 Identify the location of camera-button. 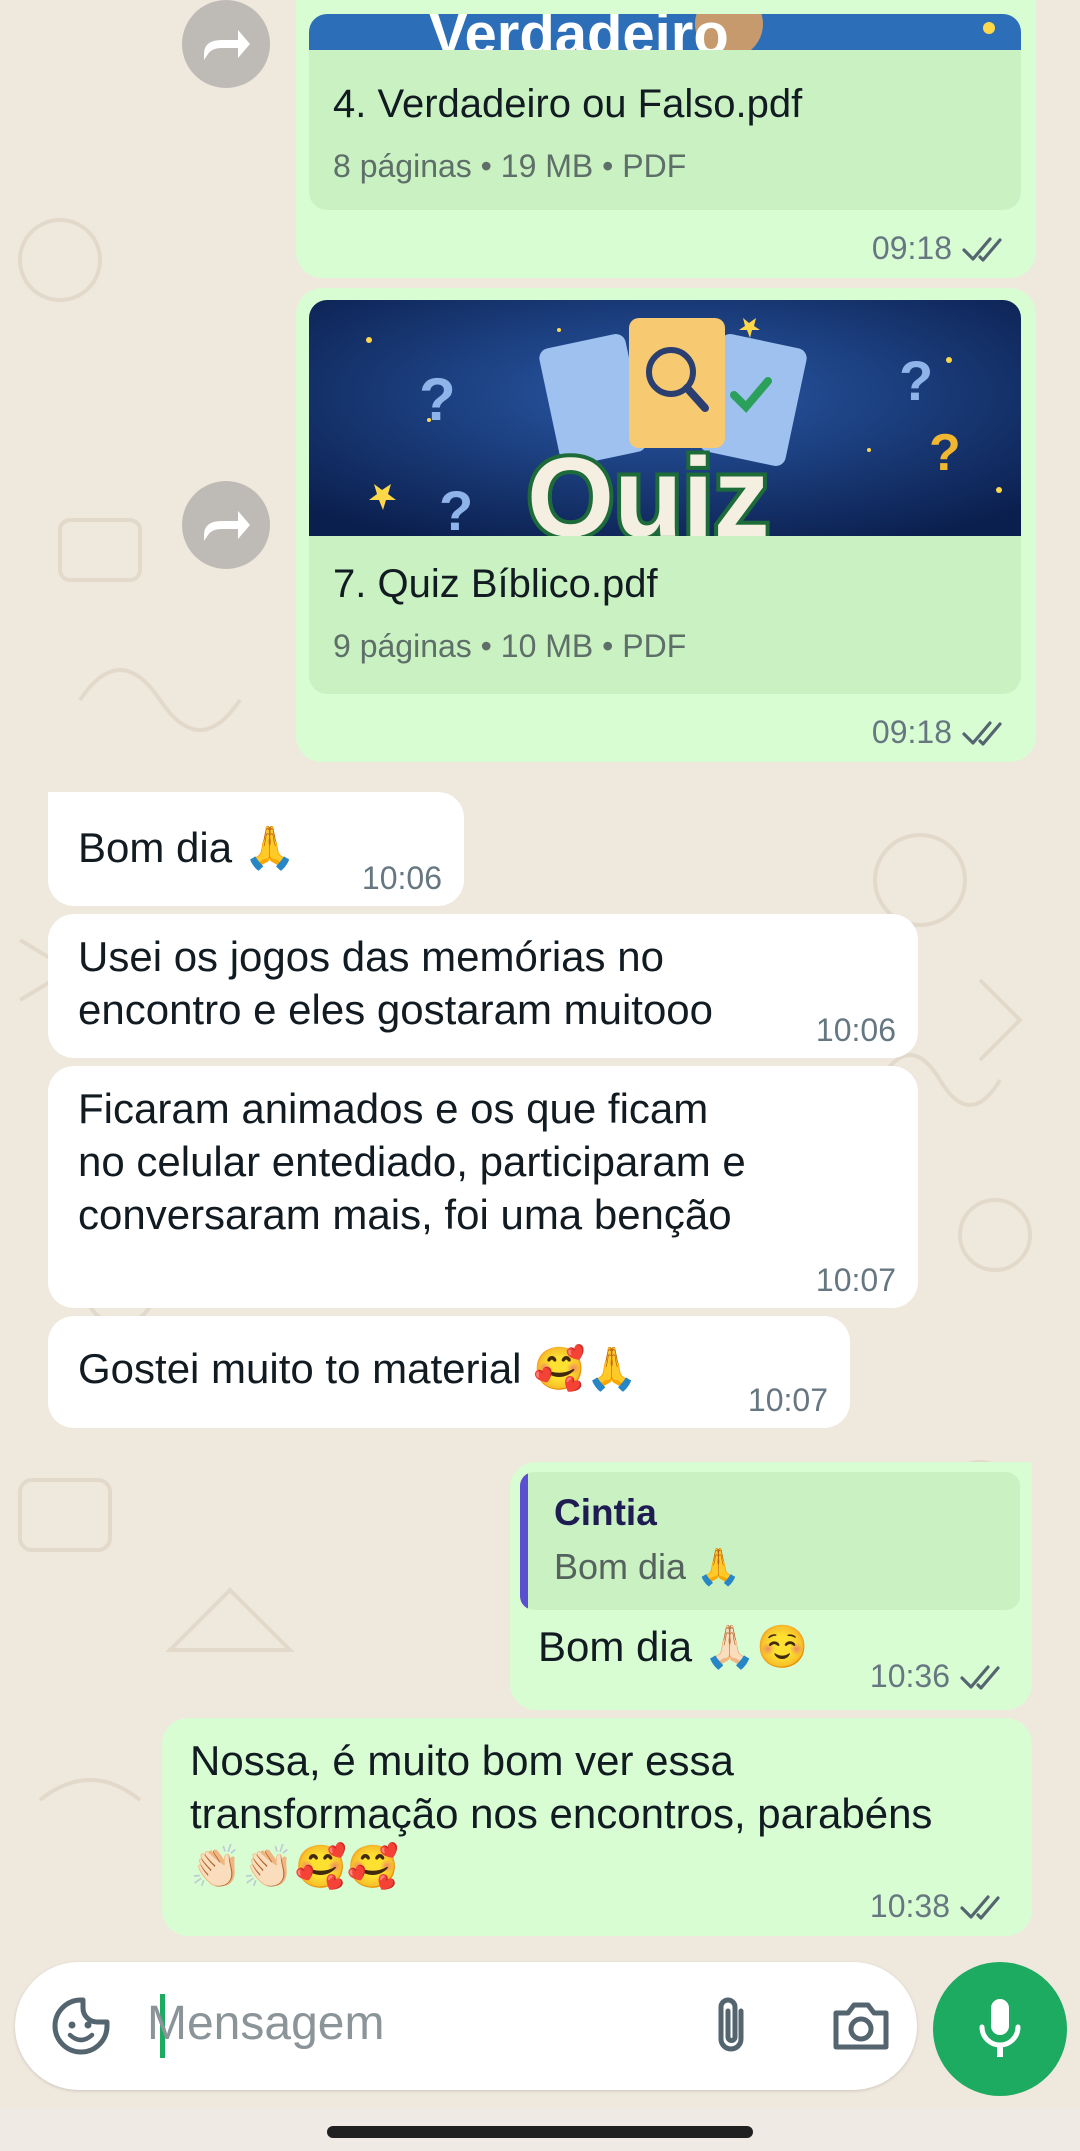
(861, 2026).